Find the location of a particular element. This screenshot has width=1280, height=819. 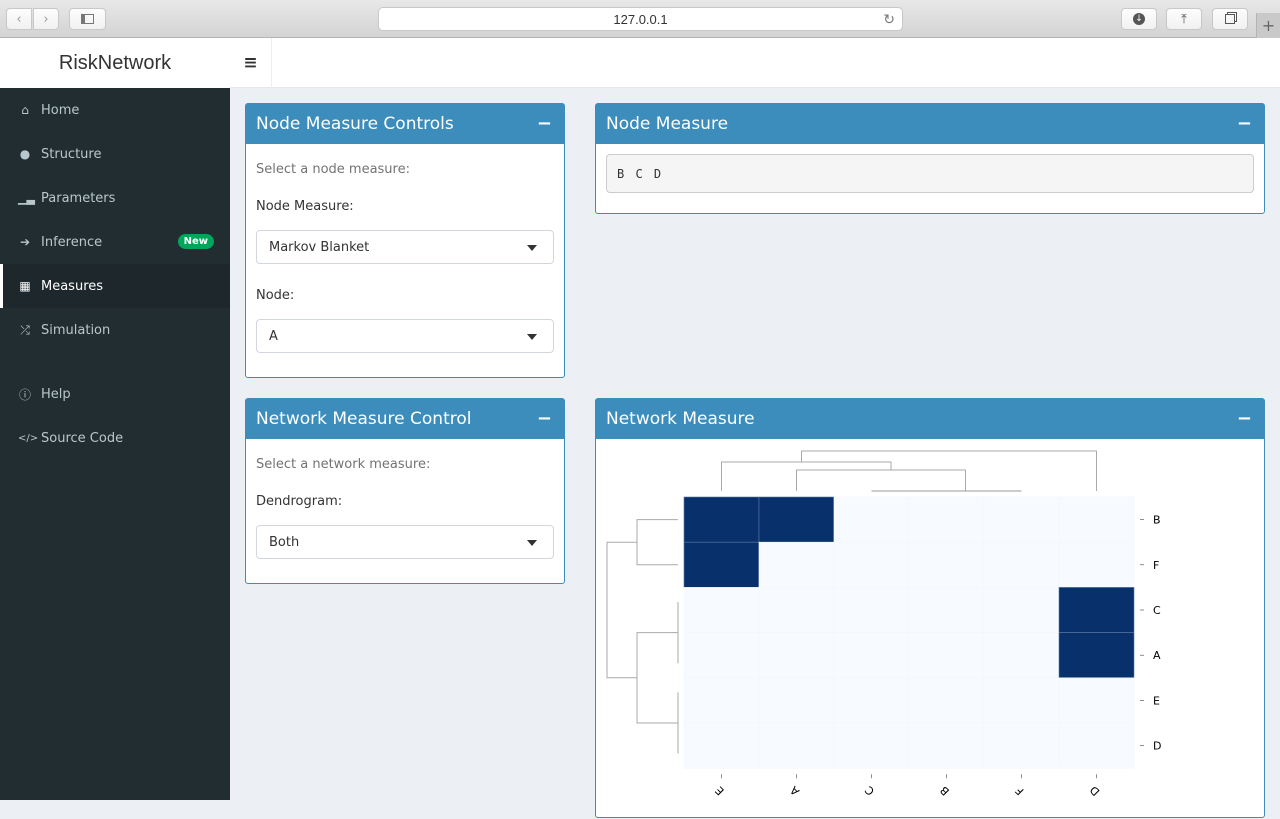

top-navbar: ≡ is located at coordinates (755, 63).